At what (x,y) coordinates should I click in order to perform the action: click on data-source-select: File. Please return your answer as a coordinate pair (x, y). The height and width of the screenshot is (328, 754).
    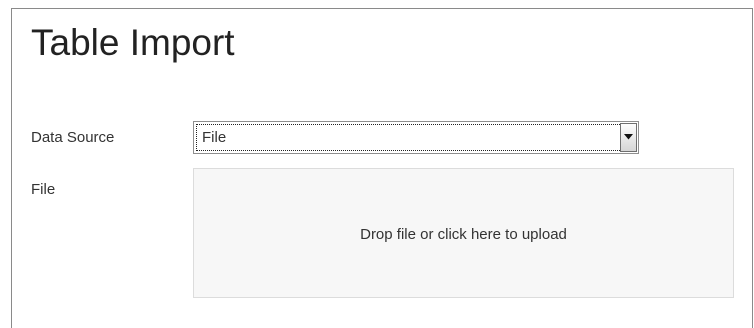
    Looking at the image, I should click on (416, 137).